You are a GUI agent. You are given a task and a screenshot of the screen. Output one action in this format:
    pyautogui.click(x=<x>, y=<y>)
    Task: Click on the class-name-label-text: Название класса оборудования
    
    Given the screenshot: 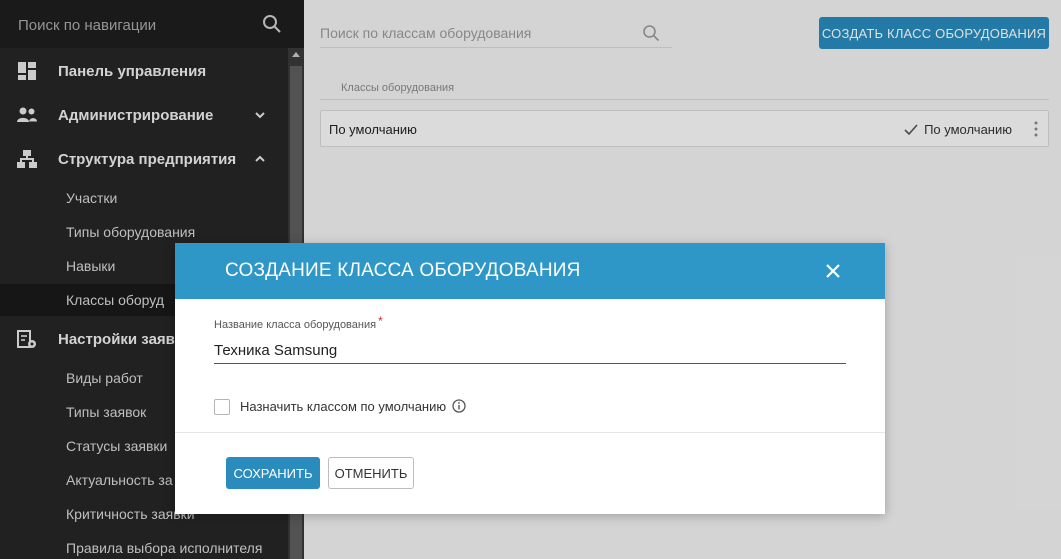 What is the action you would take?
    pyautogui.click(x=295, y=325)
    